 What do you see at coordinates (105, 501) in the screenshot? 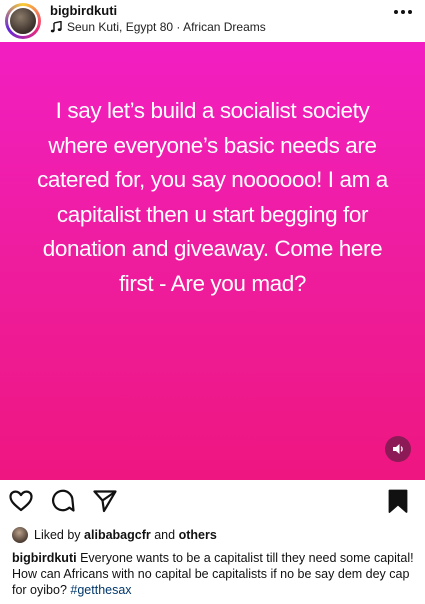
I see `send-icon` at bounding box center [105, 501].